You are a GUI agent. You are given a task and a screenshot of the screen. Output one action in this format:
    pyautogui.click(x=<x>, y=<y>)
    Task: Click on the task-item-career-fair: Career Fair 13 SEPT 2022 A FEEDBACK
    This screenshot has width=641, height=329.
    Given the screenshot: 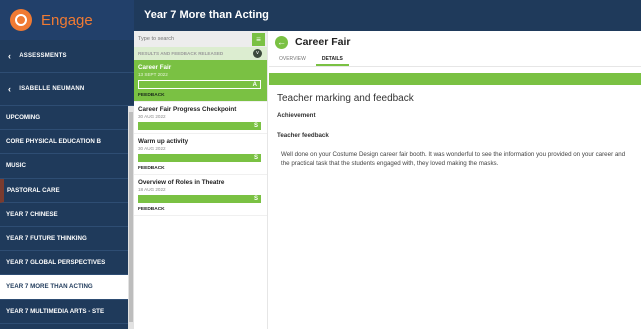 What is the action you would take?
    pyautogui.click(x=200, y=81)
    